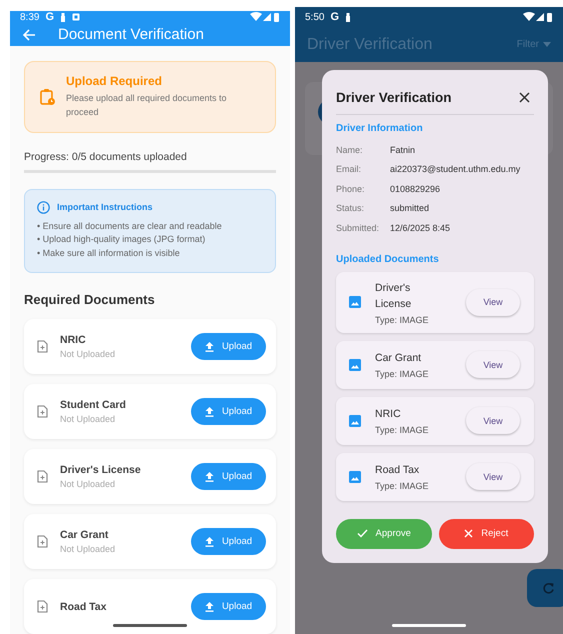 The width and height of the screenshot is (563, 634). I want to click on section-title: Uploaded Documents, so click(388, 259).